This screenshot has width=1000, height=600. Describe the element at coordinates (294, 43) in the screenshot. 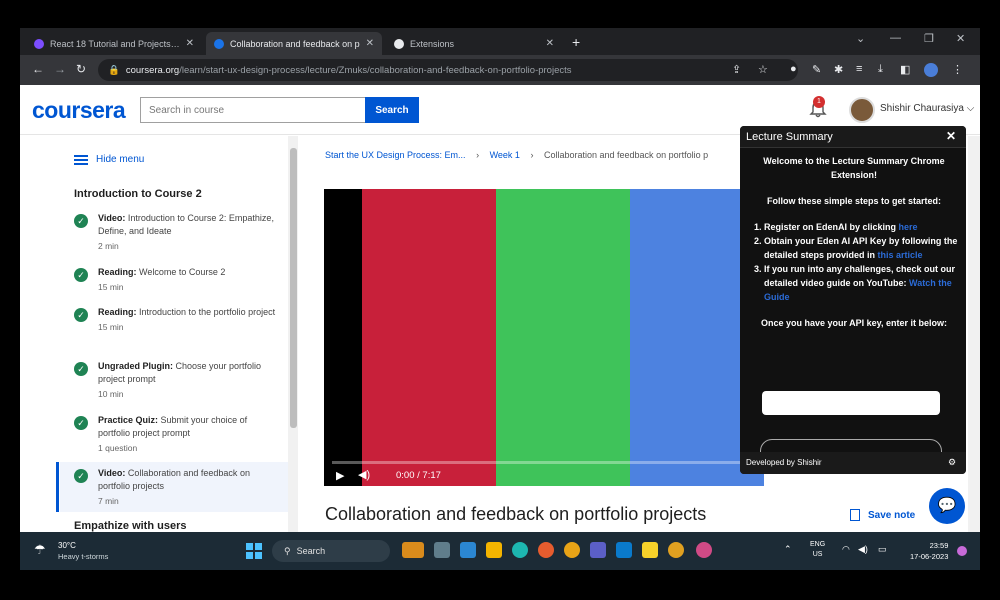

I see `tab-collaboration: Collaboration and feedback on p ✕` at that location.